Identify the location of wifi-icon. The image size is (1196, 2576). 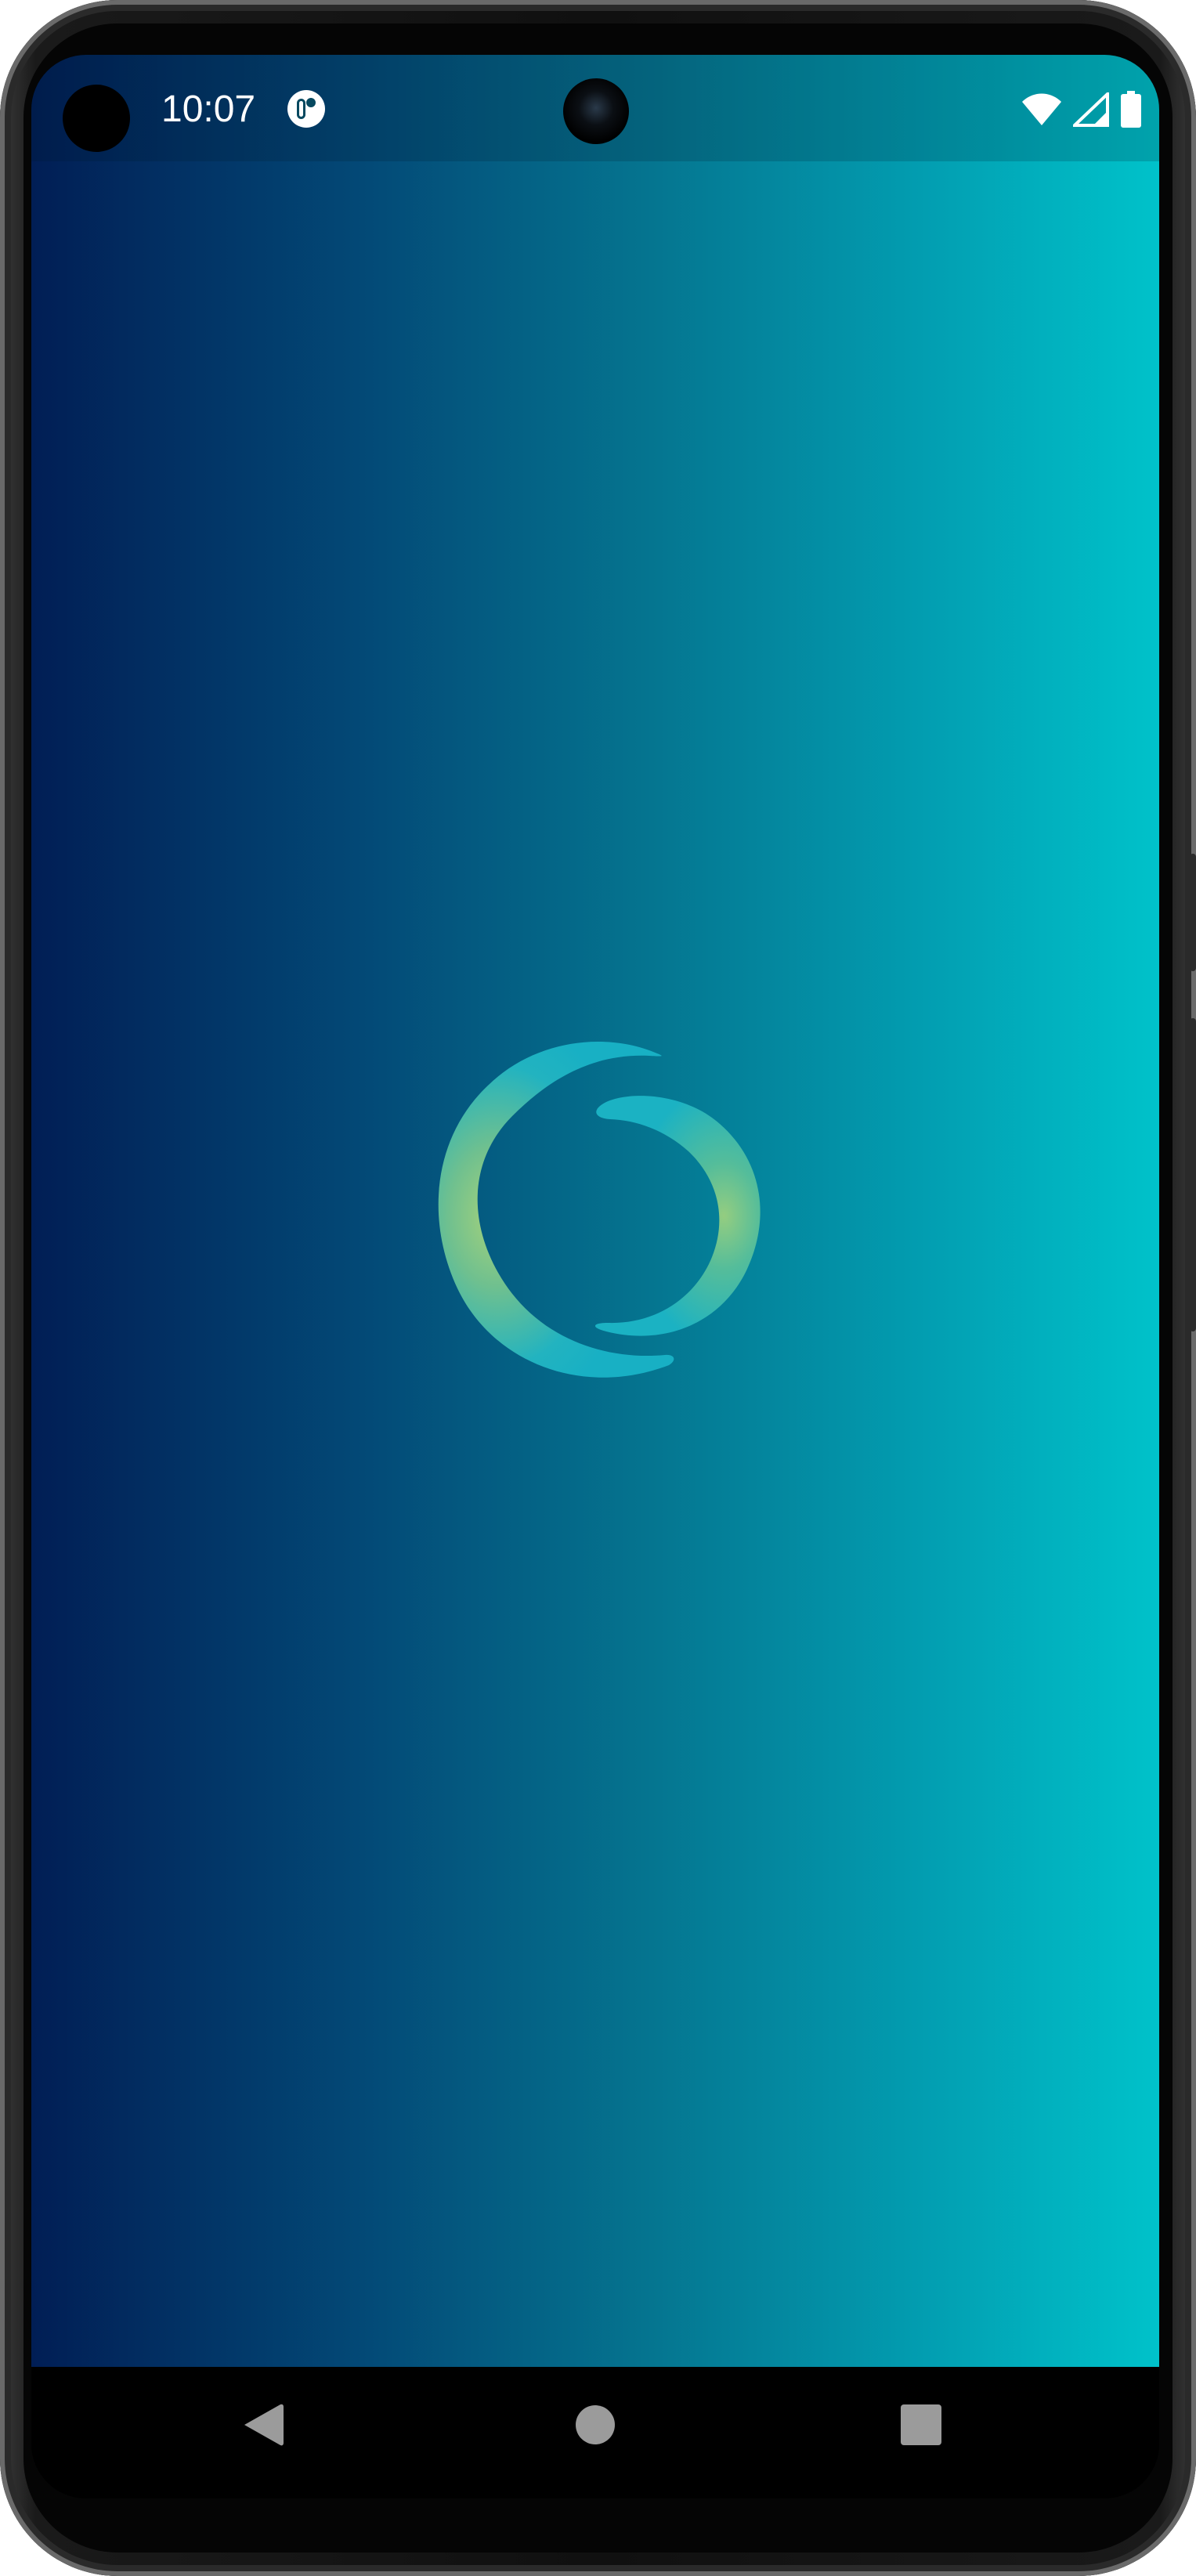
(1041, 109).